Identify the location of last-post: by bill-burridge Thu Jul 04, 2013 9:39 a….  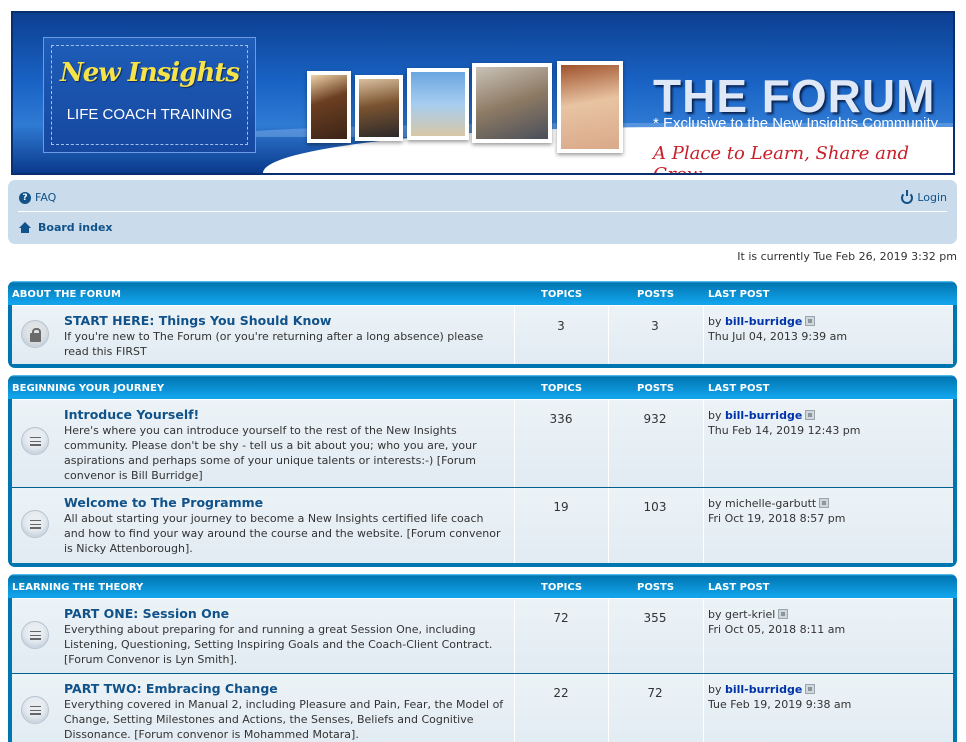
(778, 329).